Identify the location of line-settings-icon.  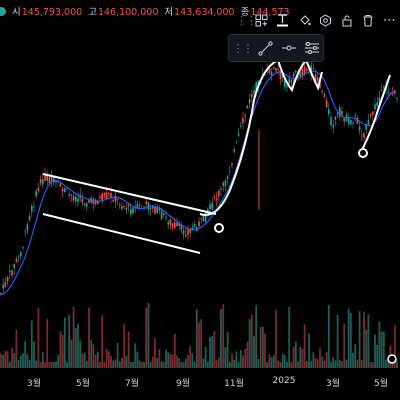
(311, 48).